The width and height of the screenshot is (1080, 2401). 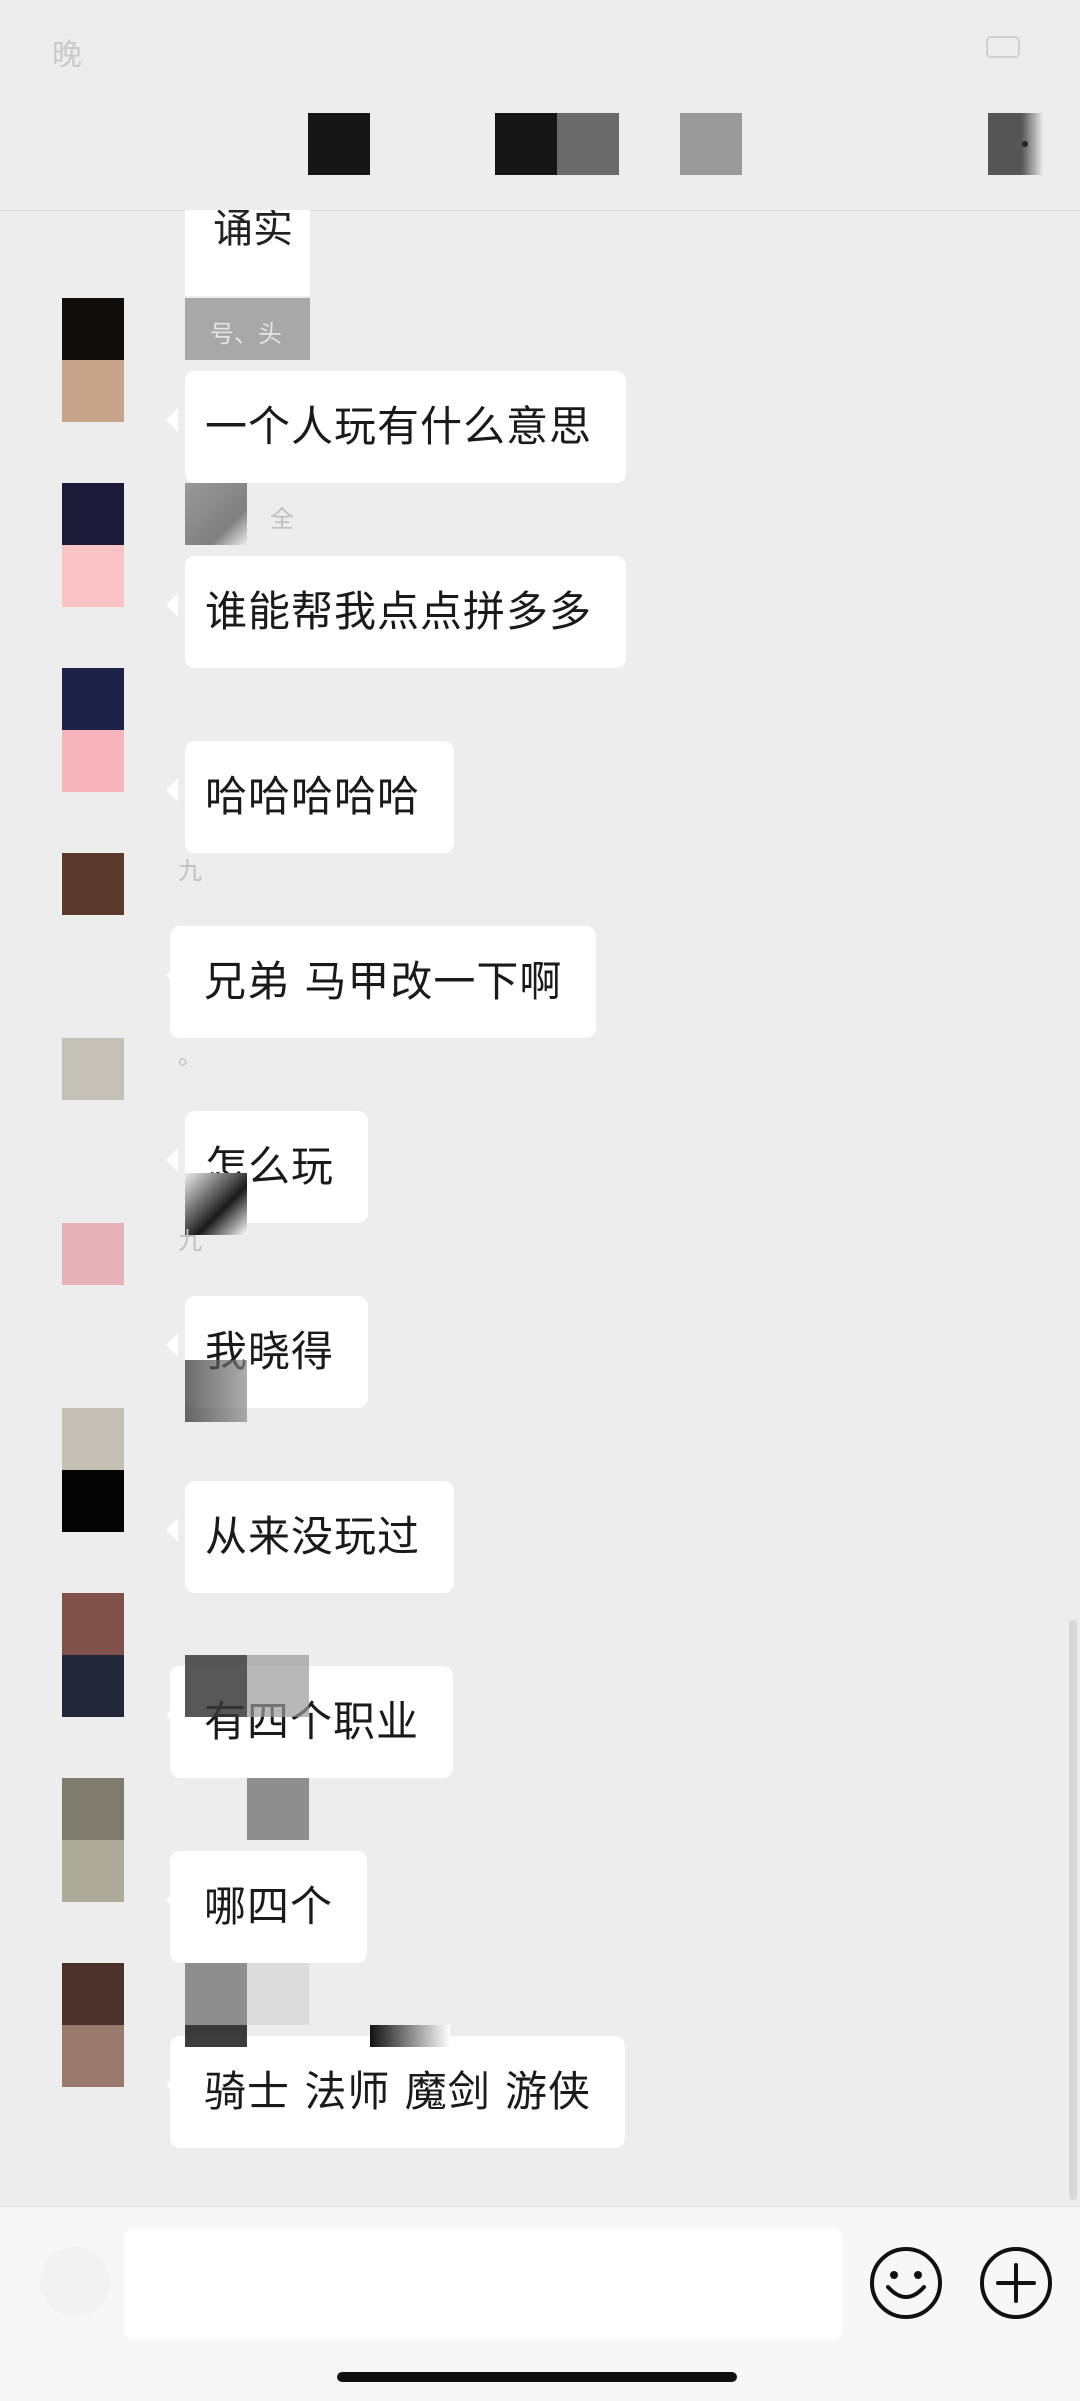 What do you see at coordinates (75, 2282) in the screenshot?
I see `voice-button` at bounding box center [75, 2282].